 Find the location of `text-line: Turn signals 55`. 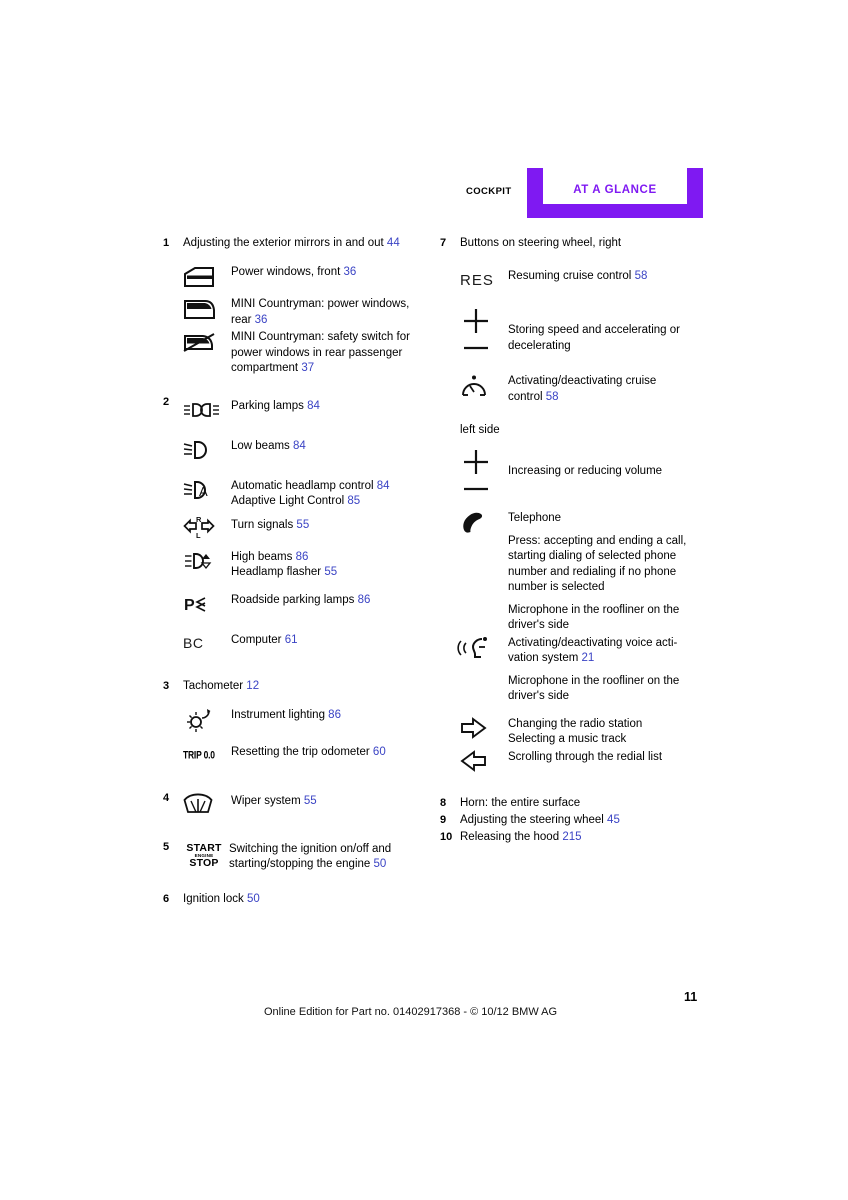

text-line: Turn signals 55 is located at coordinates (333, 526).